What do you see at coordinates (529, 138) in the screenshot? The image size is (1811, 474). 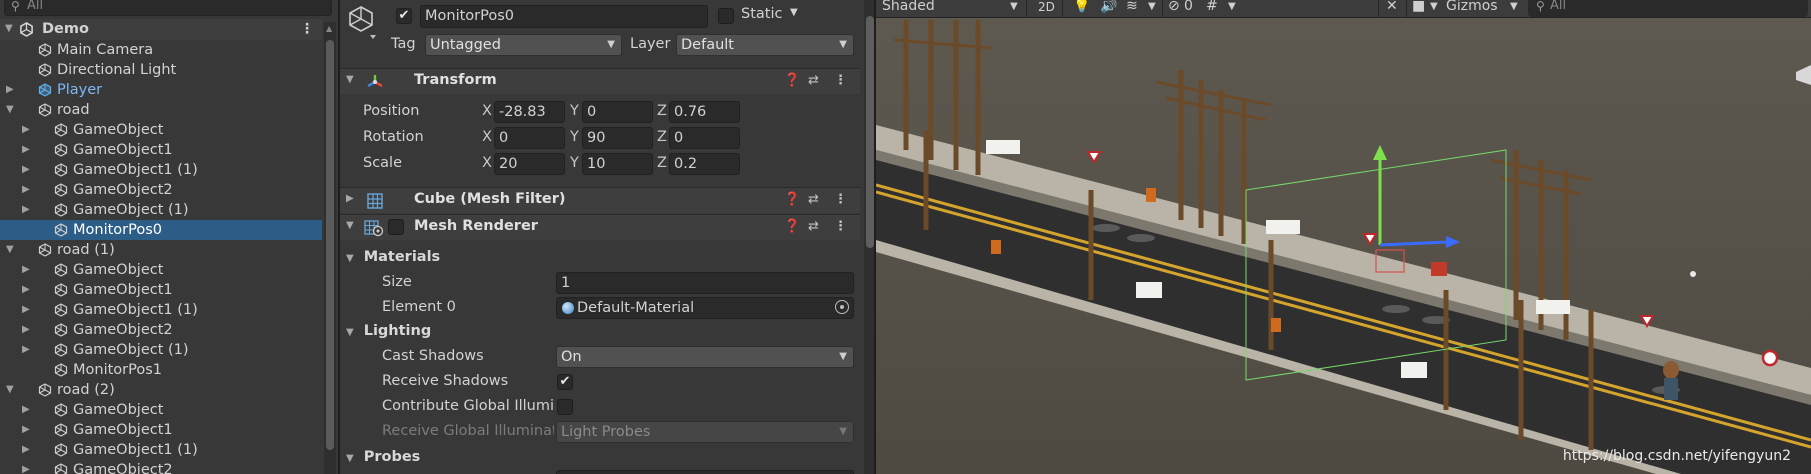 I see `rotation-x-field: 0` at bounding box center [529, 138].